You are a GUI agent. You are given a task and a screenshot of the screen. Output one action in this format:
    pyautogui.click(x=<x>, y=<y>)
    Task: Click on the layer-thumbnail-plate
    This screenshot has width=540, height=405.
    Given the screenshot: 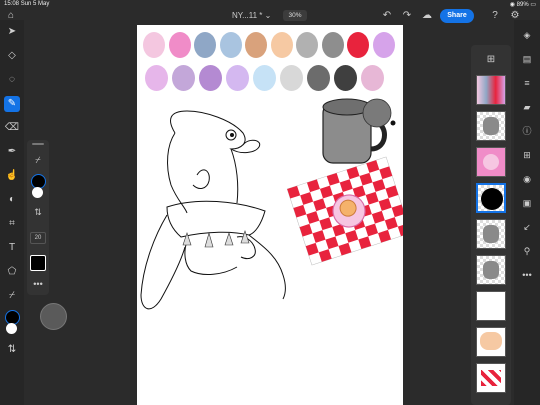 What is the action you would take?
    pyautogui.click(x=491, y=162)
    